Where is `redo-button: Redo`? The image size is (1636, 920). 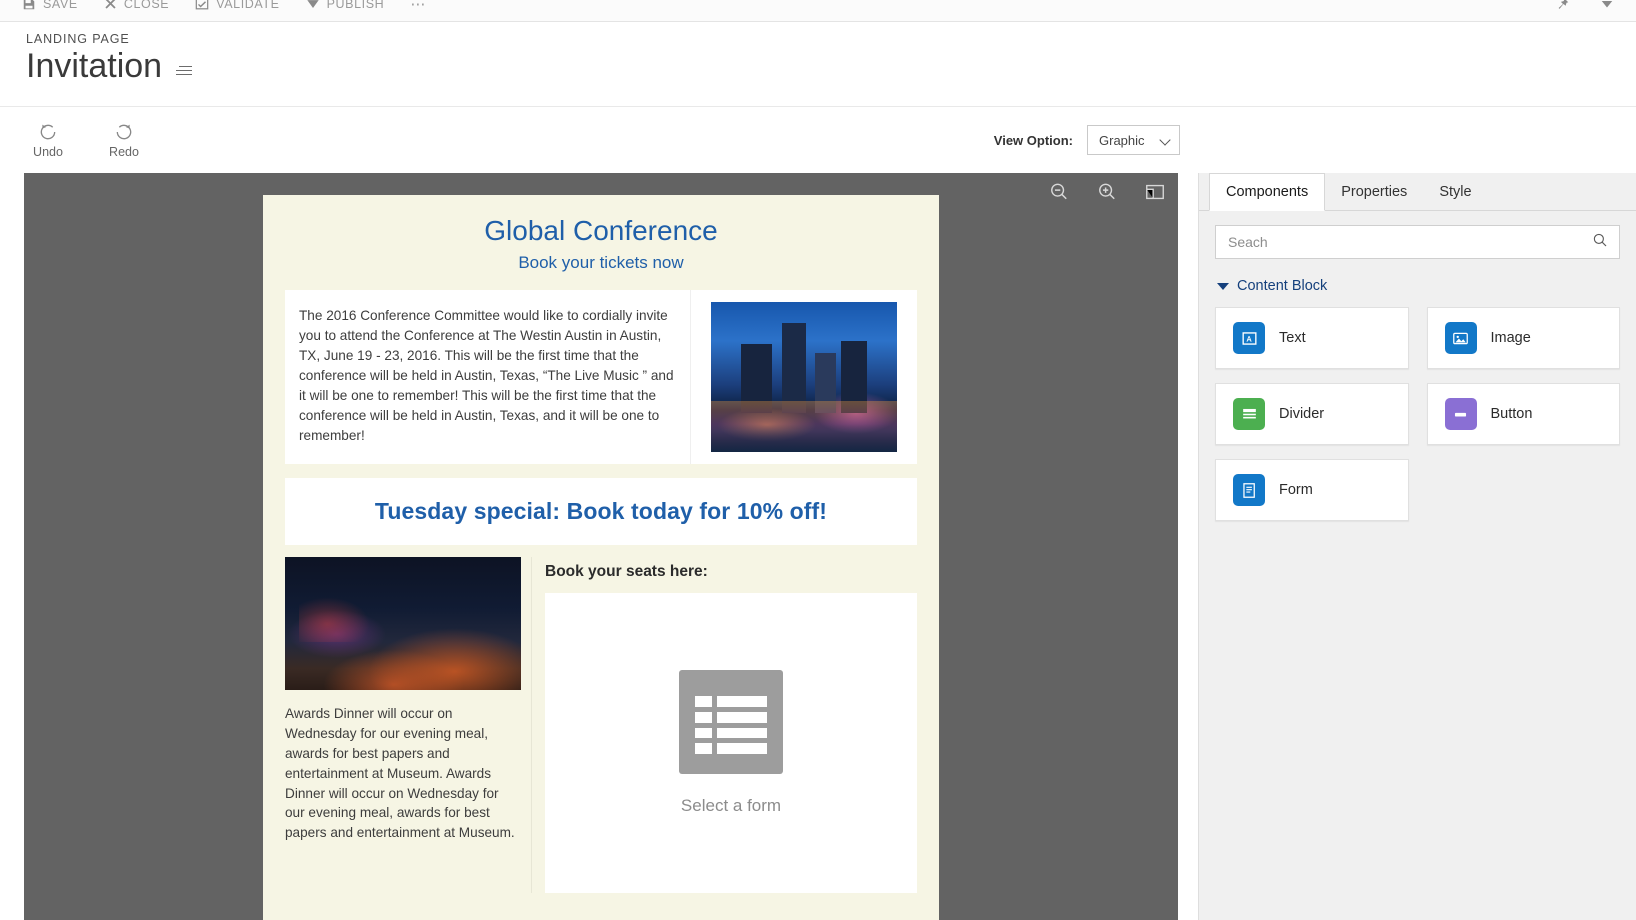 redo-button: Redo is located at coordinates (124, 140).